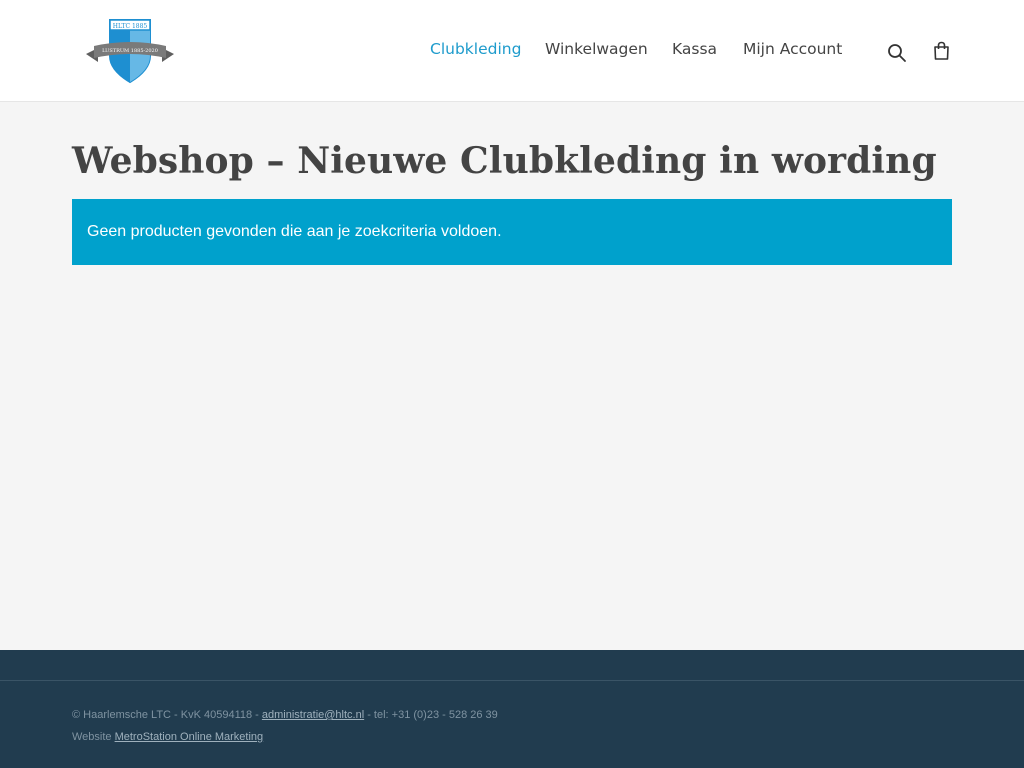 The width and height of the screenshot is (1024, 768). I want to click on footer-phone-text: - tel: +31 (0)23 - 528 26 39, so click(431, 715).